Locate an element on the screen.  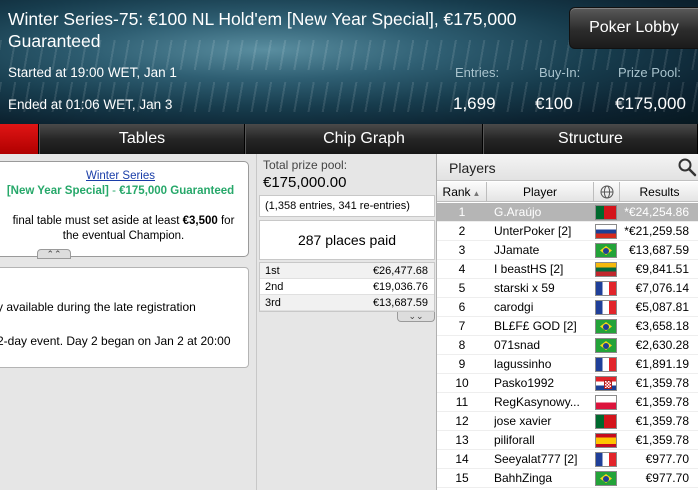
tab-structure: Structure is located at coordinates (590, 139).